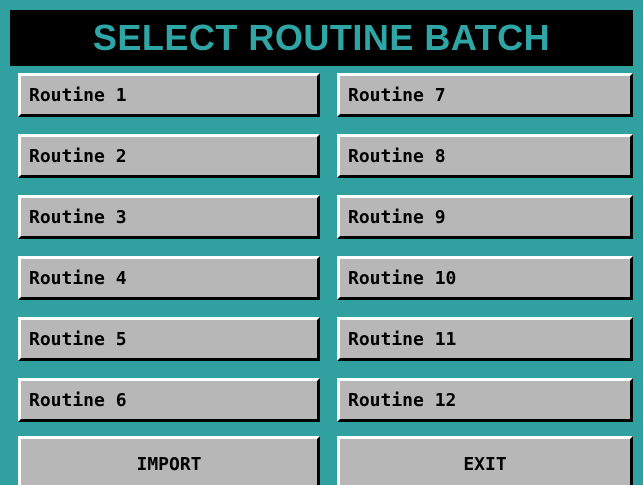 The image size is (643, 485). I want to click on routine-2-button: Routine 2, so click(169, 156).